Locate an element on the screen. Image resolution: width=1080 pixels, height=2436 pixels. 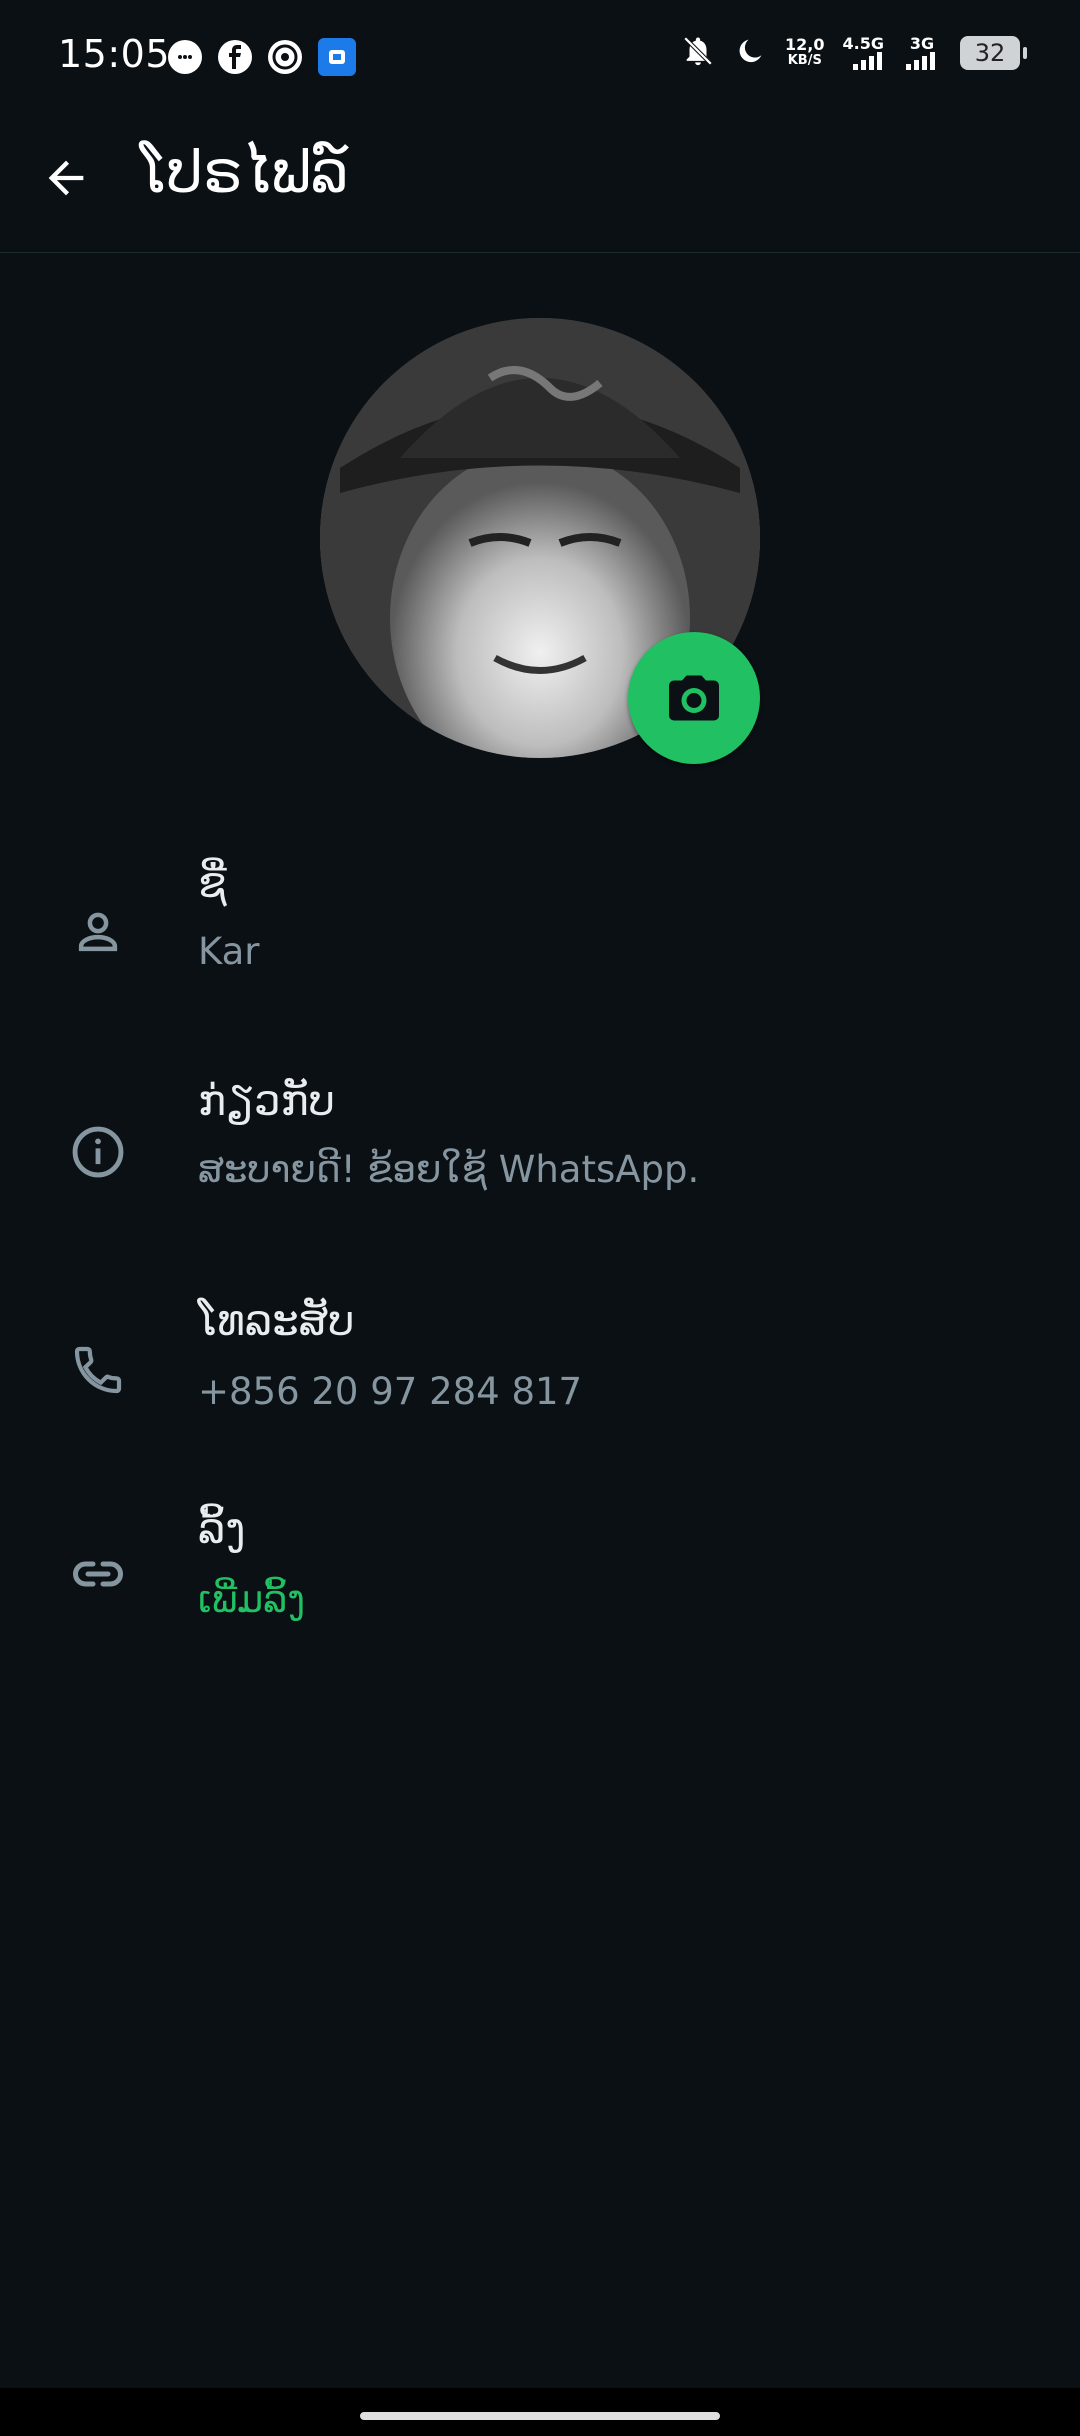
back-button is located at coordinates (66, 178).